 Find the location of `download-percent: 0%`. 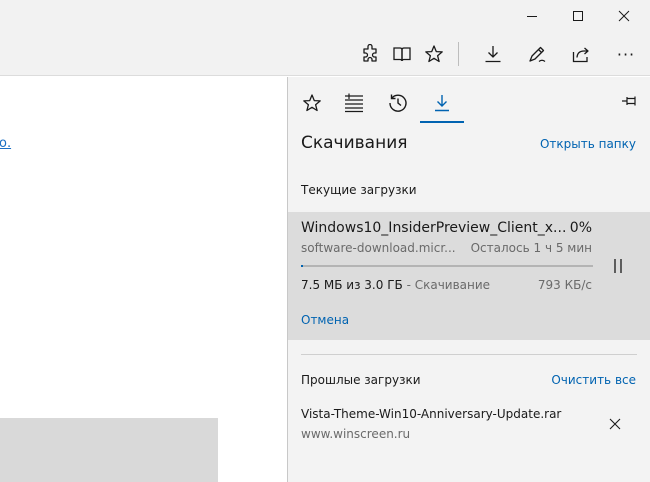

download-percent: 0% is located at coordinates (580, 228).